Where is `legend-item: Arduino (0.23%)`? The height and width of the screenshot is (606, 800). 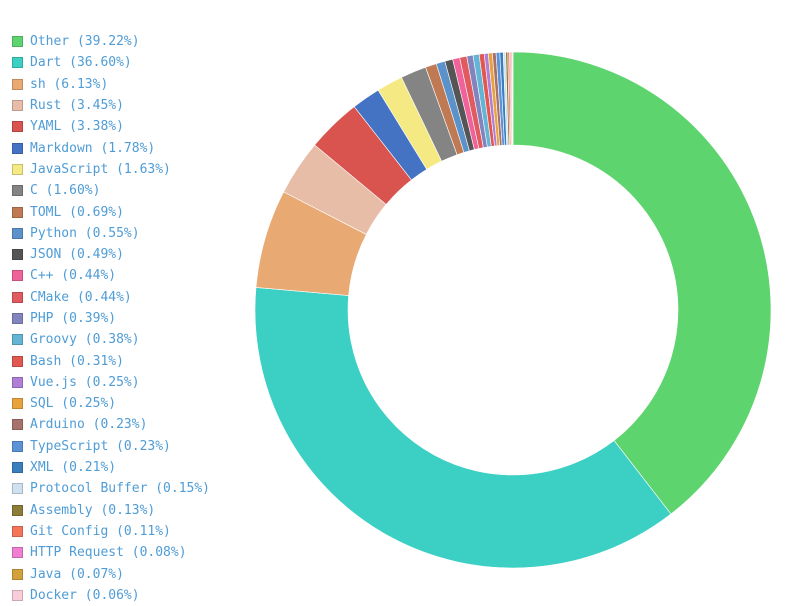
legend-item: Arduino (0.23%) is located at coordinates (132, 424).